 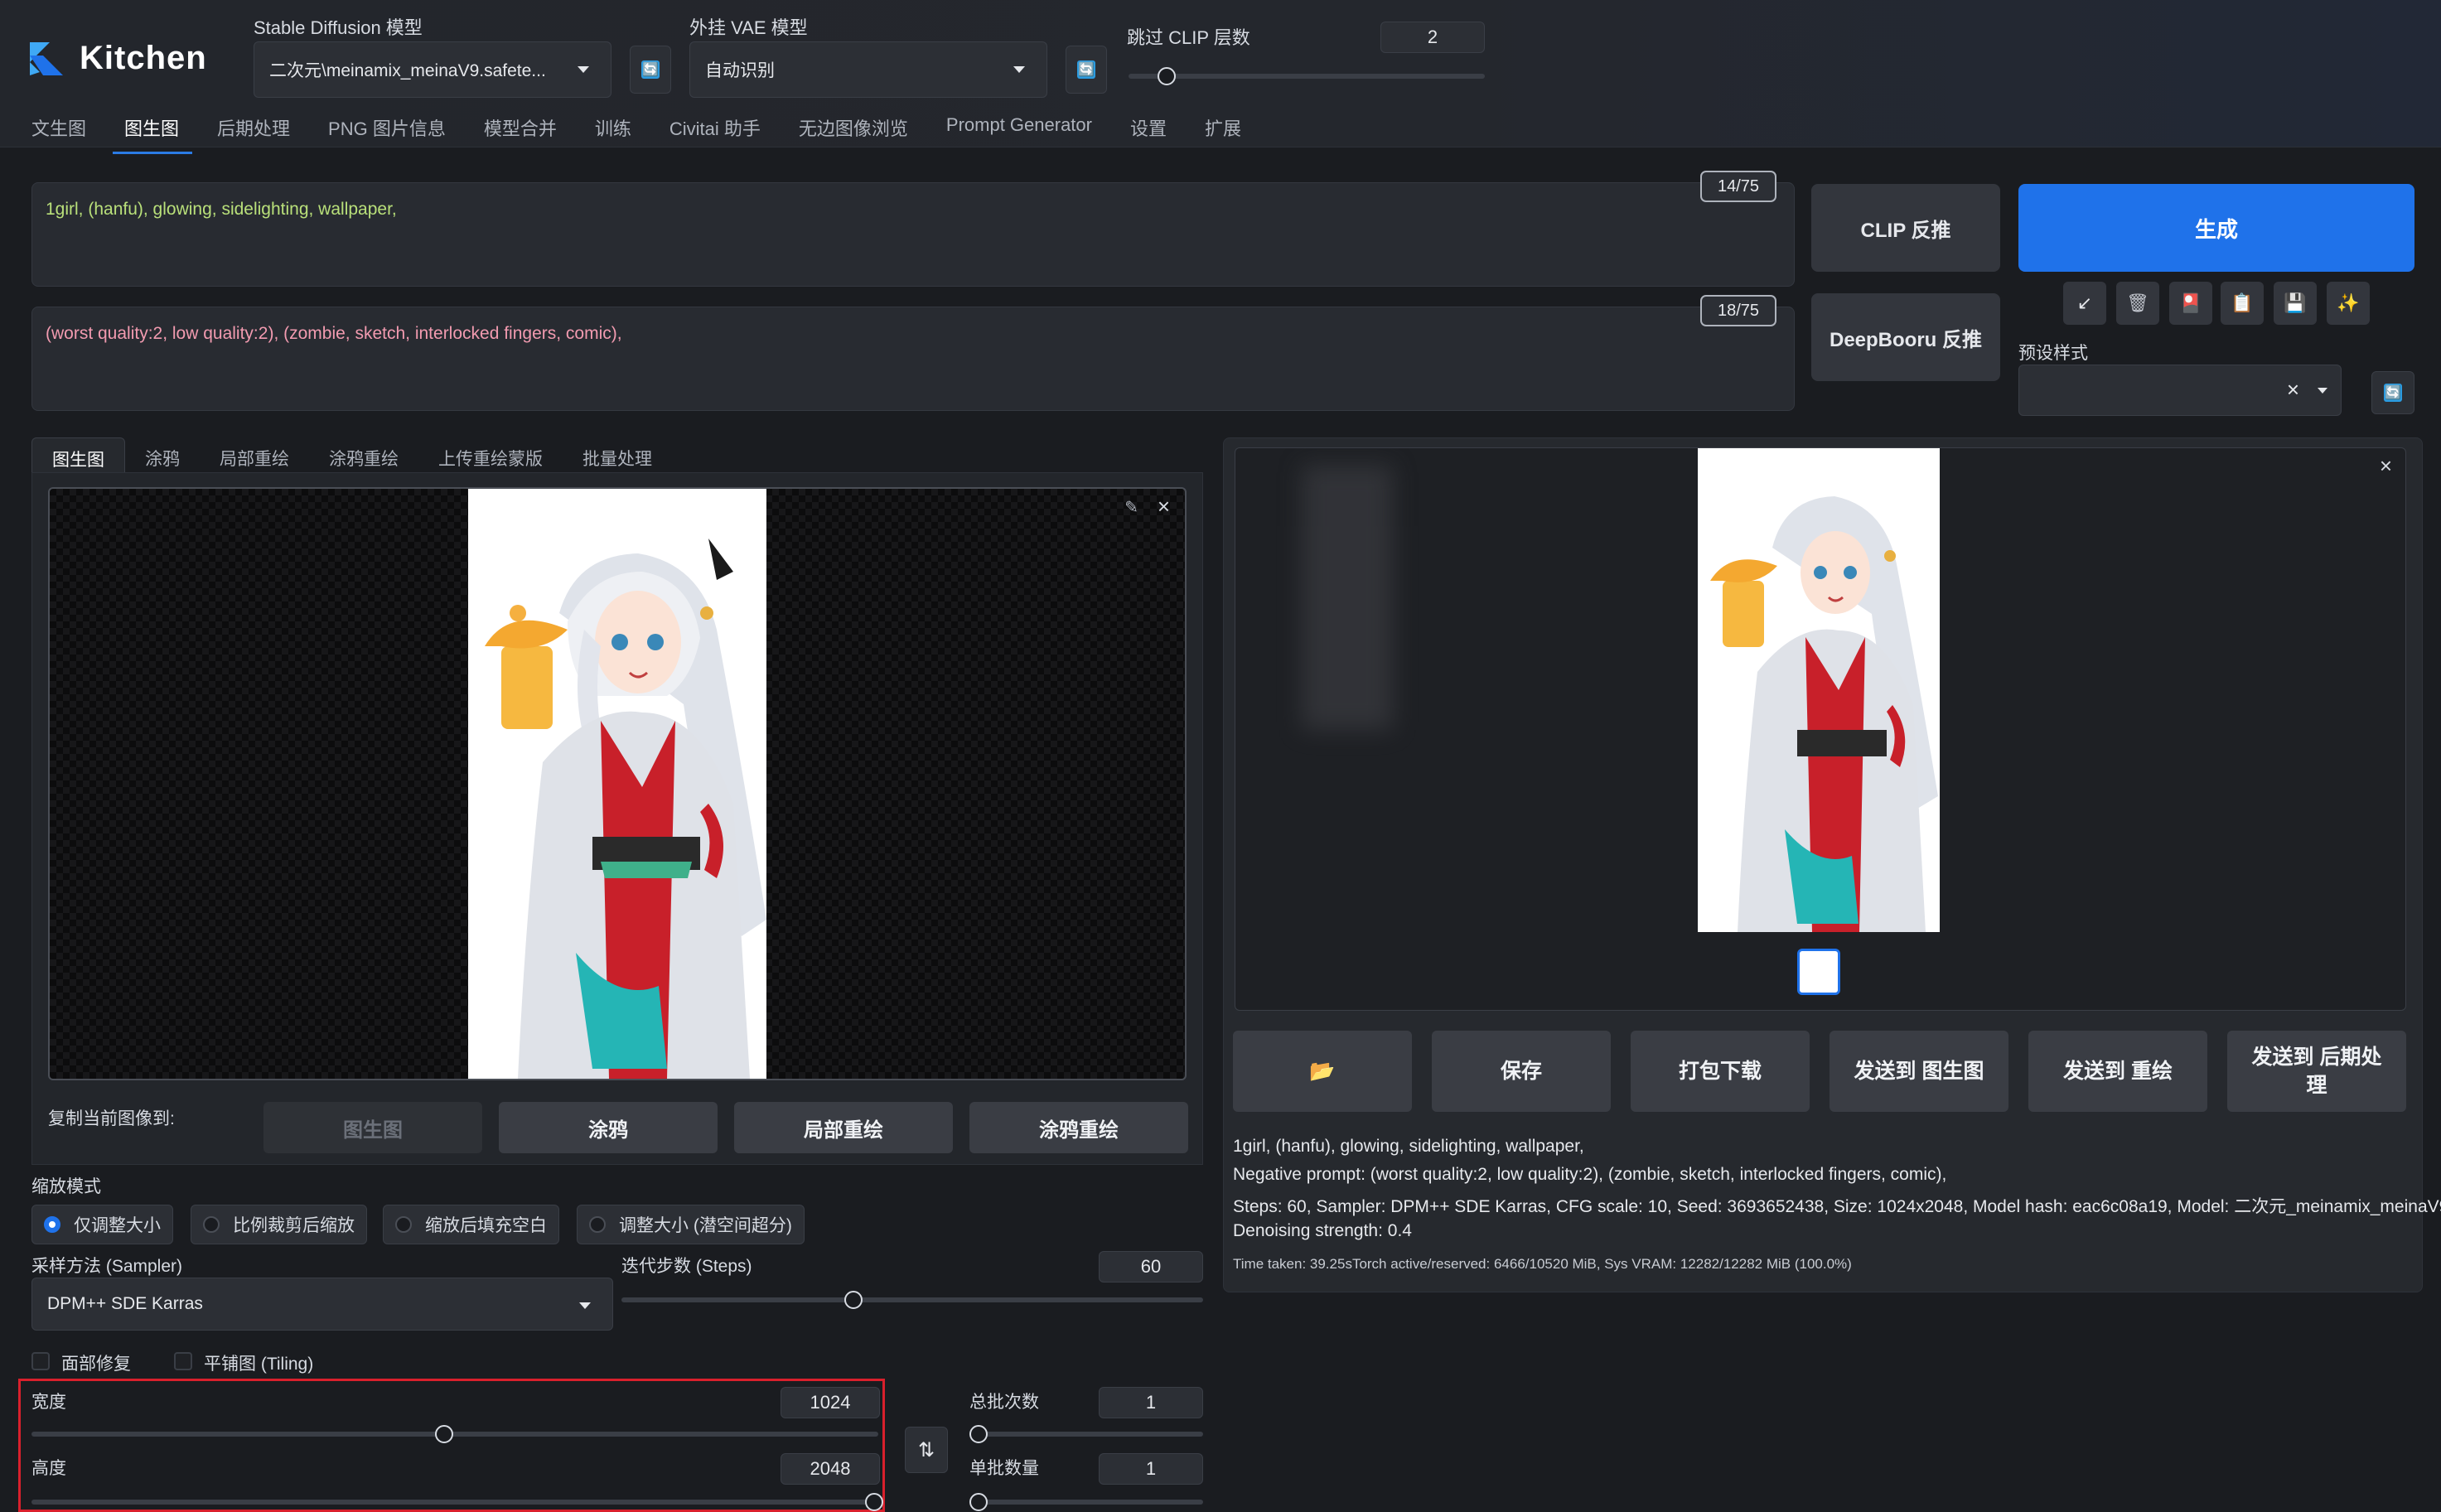 I want to click on tab-image-browser: 无边图像浏览, so click(x=863, y=131).